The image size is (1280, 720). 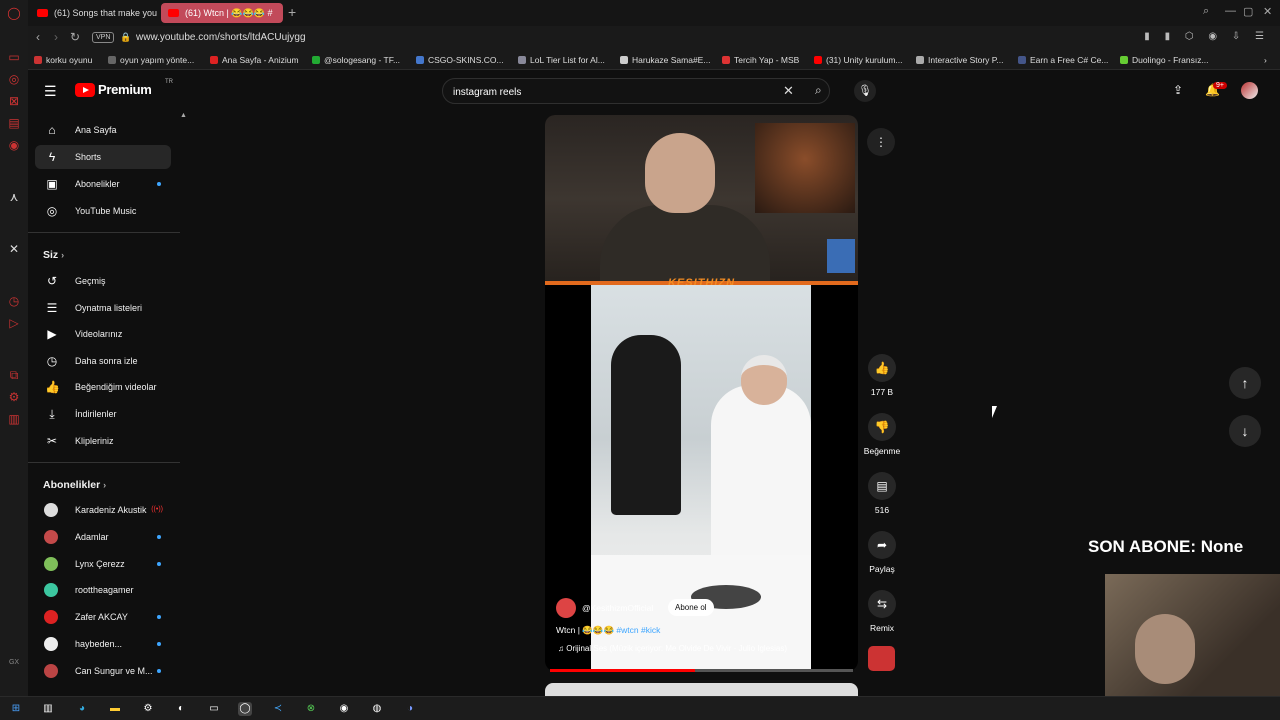 I want to click on opera-logo-icon: ◯, so click(x=14, y=13).